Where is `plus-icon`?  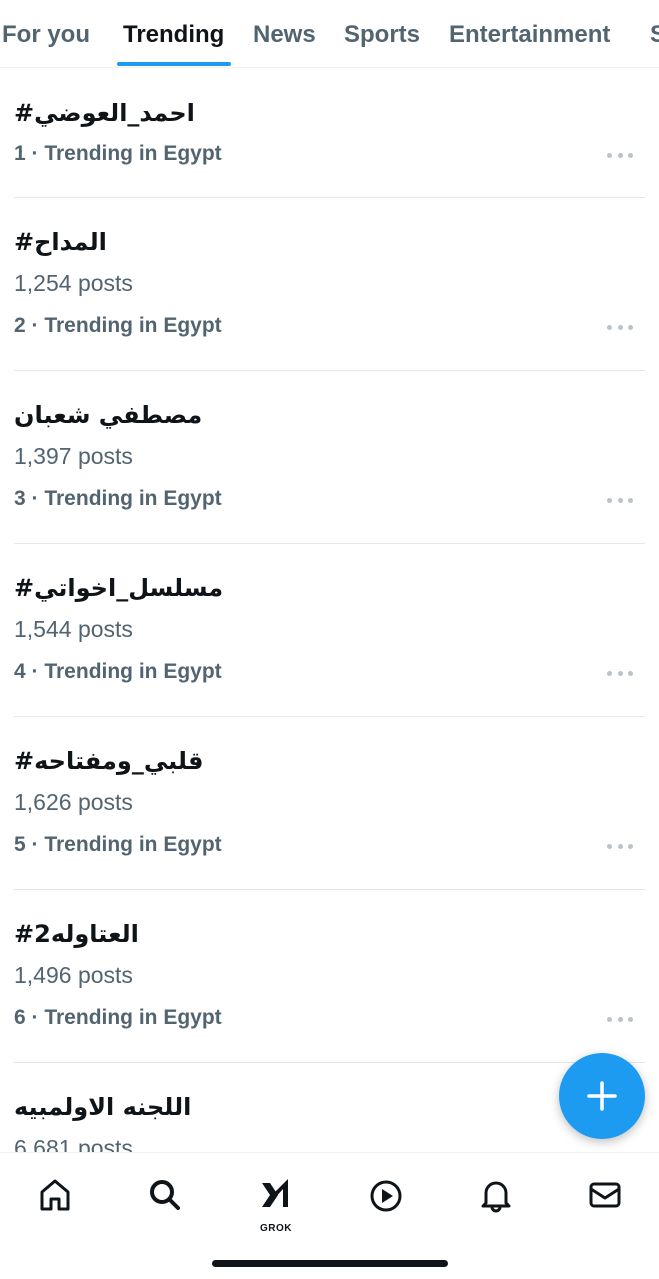
plus-icon is located at coordinates (602, 1096).